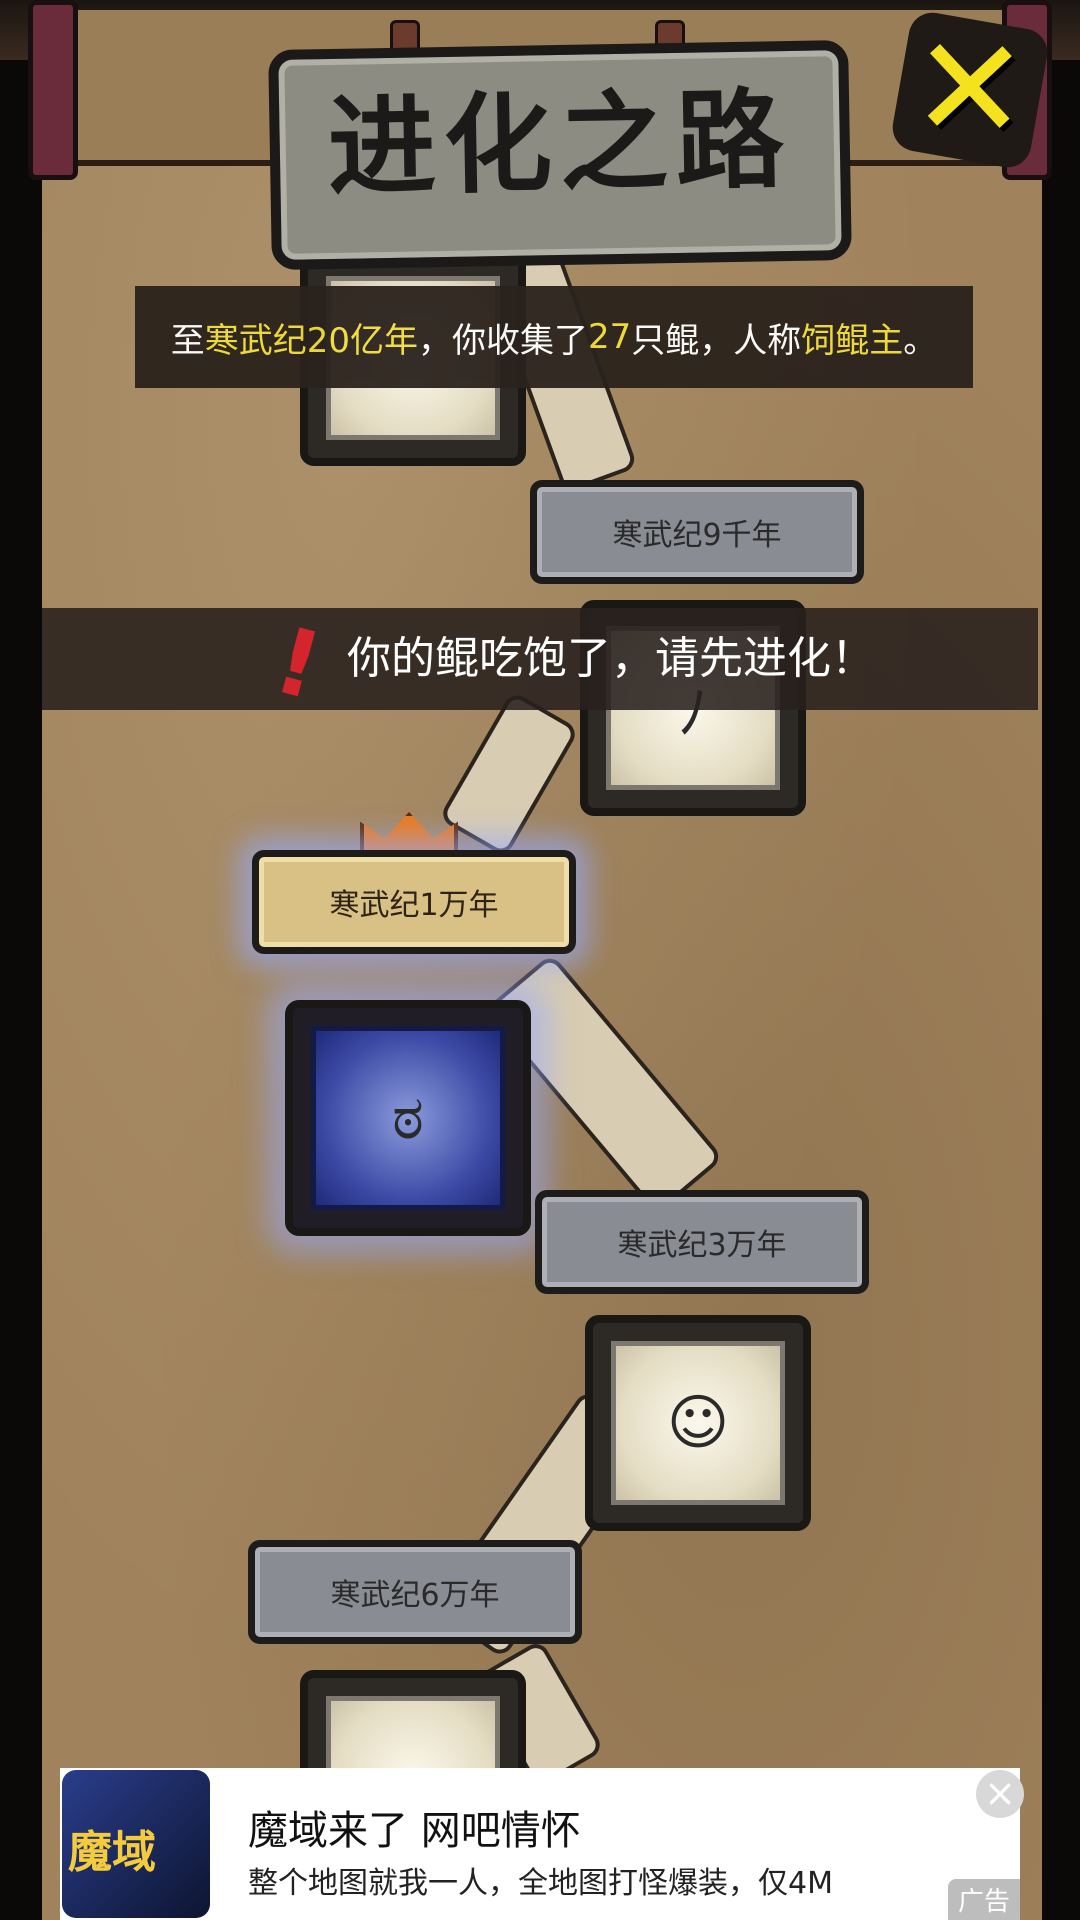 This screenshot has height=1920, width=1080. I want to click on summary-unit: 只鲲，人称, so click(716, 340).